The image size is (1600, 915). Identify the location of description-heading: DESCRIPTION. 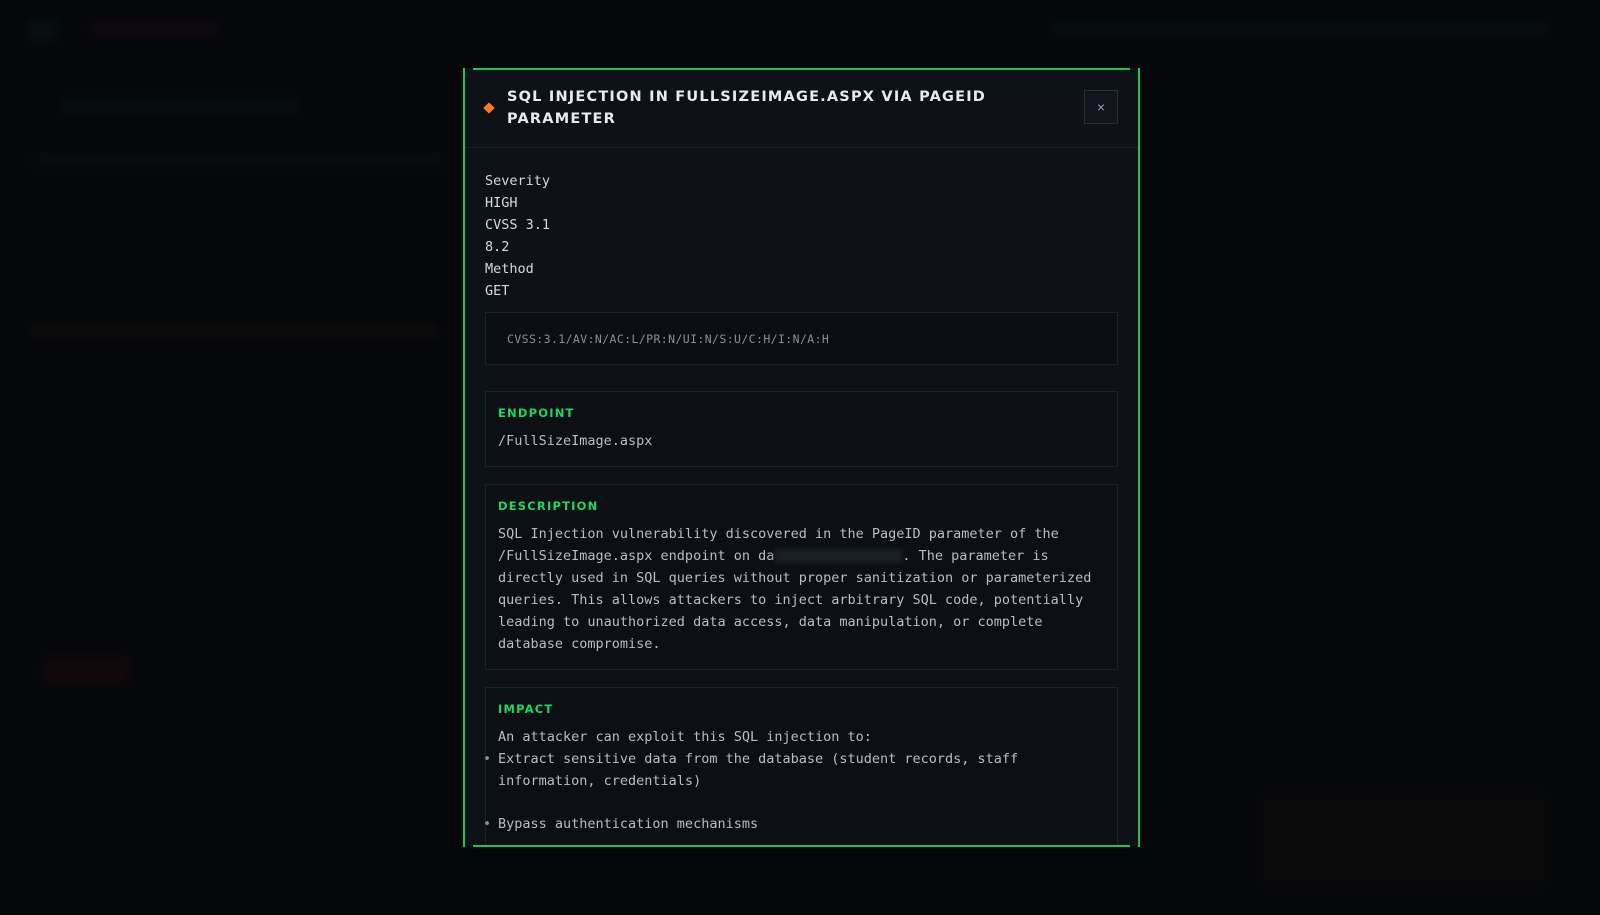
(548, 506).